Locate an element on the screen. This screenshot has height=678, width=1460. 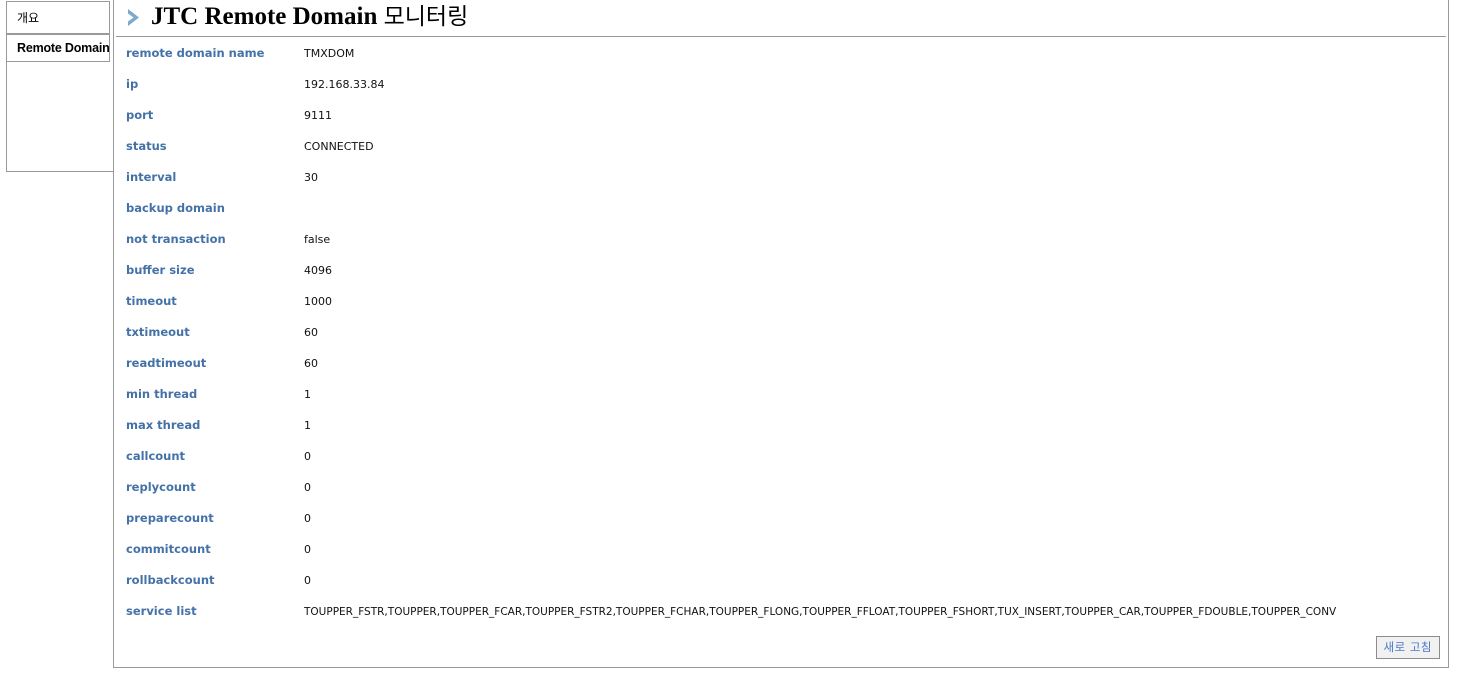
sidebar-tab-overview-label: 개요 is located at coordinates (28, 18).